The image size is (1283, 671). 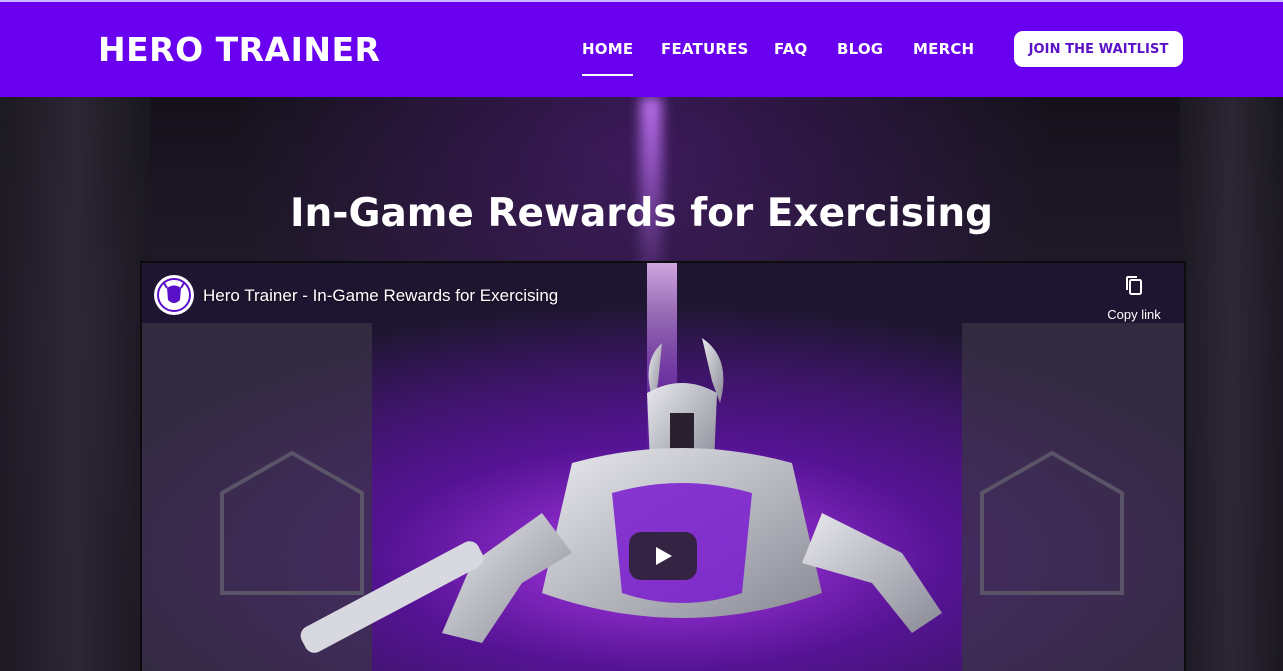 I want to click on play-icon, so click(x=664, y=556).